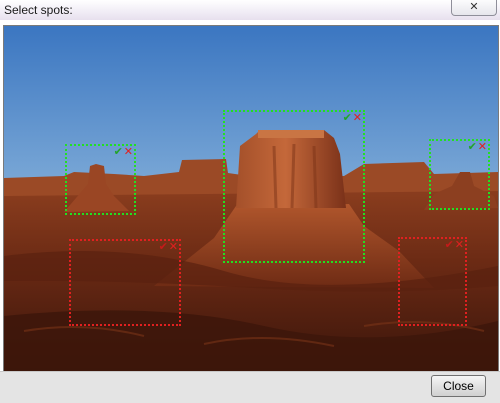 Image resolution: width=500 pixels, height=403 pixels. I want to click on spot-box-1: ✔ ✕, so click(100, 179).